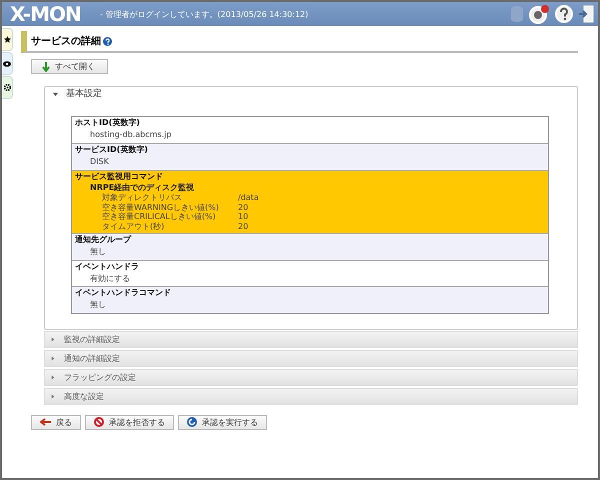  Describe the element at coordinates (56, 422) in the screenshot. I see `back-button: 戻る` at that location.